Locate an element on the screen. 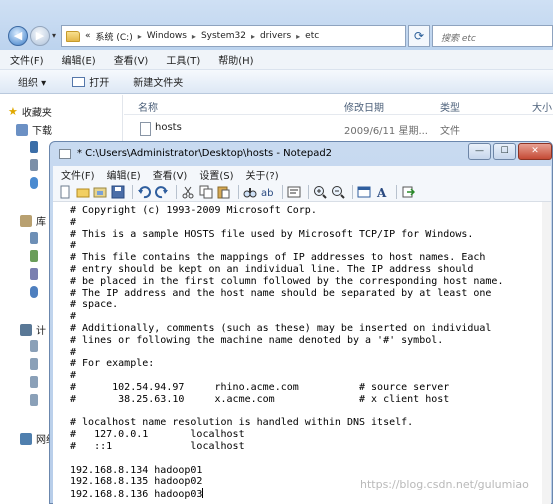  menu-edit: 编辑(E) is located at coordinates (79, 59).